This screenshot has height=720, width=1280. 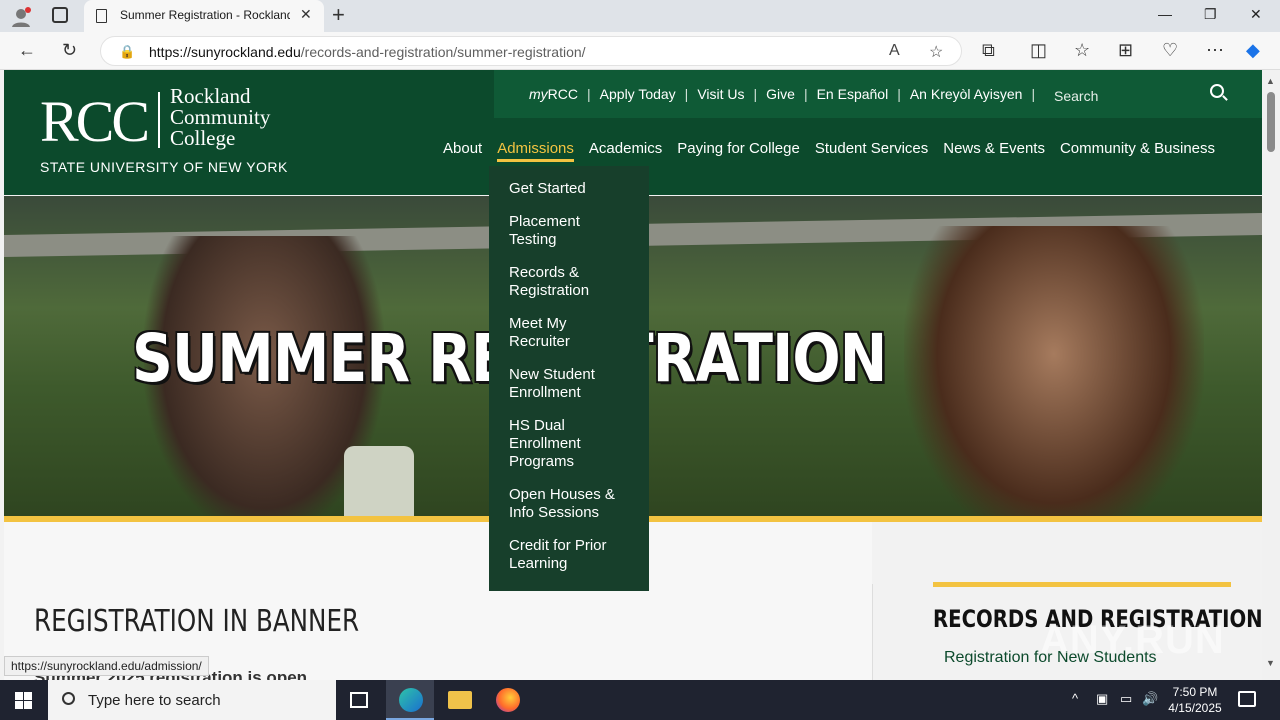 I want to click on volume-icon: 🔊, so click(x=1150, y=699).